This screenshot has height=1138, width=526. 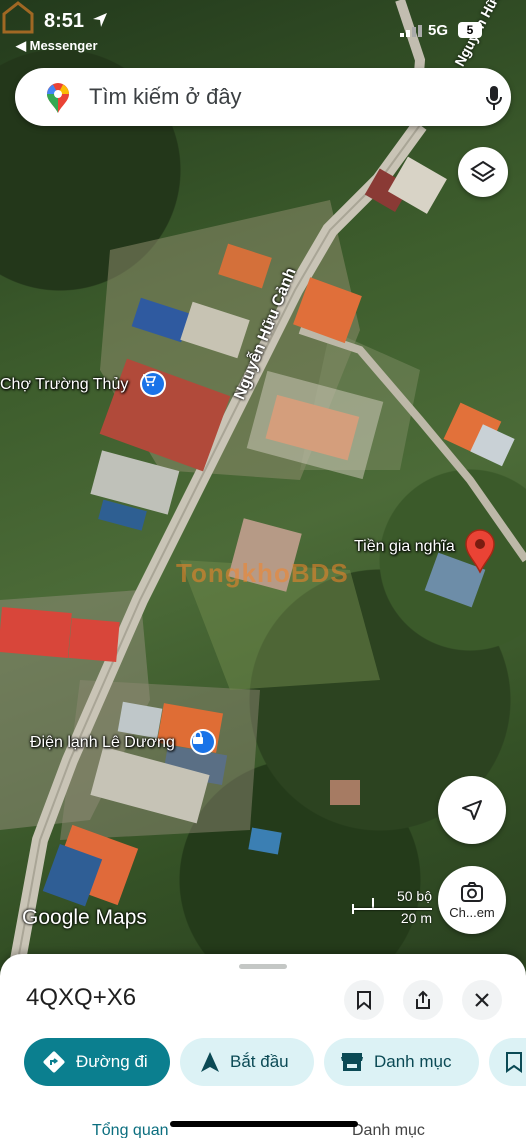 I want to click on lock-icon, so click(x=203, y=742).